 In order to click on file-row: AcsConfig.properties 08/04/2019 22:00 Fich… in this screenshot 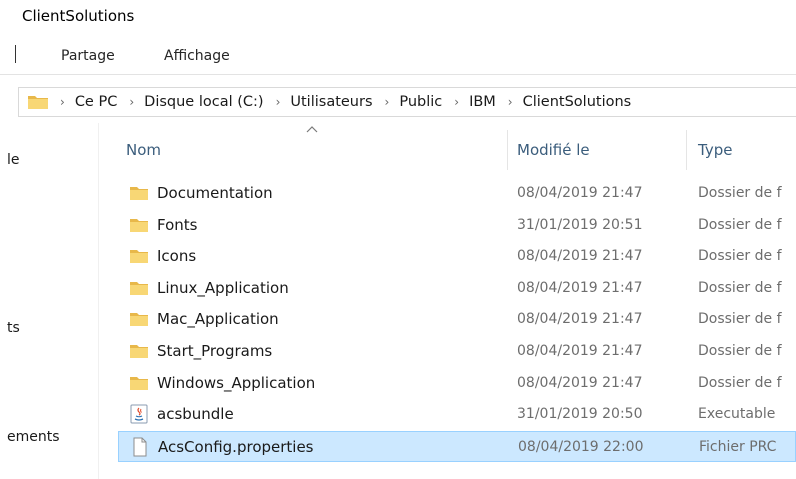, I will do `click(457, 446)`.